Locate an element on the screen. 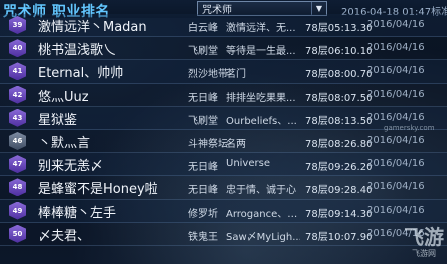 Image resolution: width=447 pixels, height=264 pixels. floor-time: 78层08:13.50 is located at coordinates (339, 121).